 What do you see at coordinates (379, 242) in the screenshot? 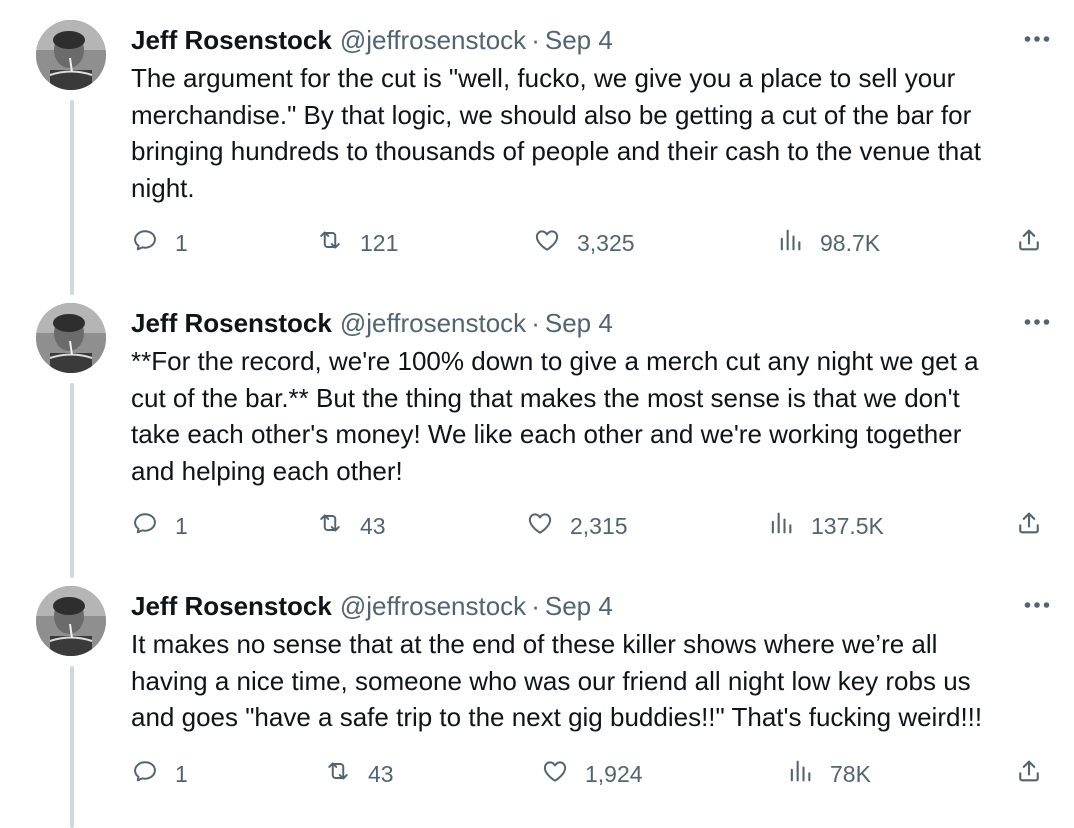
I see `retweet-count: 121` at bounding box center [379, 242].